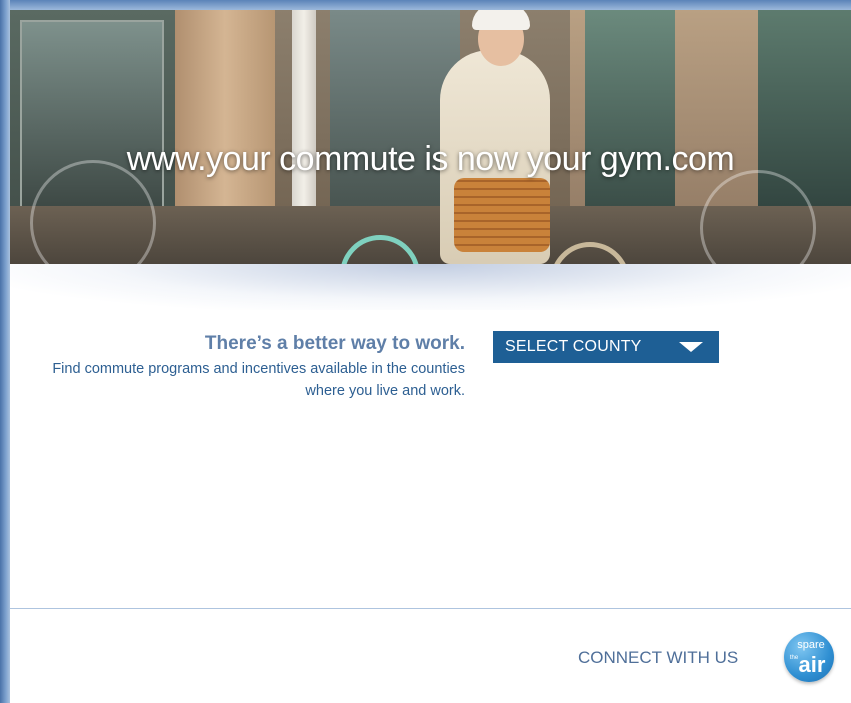  Describe the element at coordinates (812, 664) in the screenshot. I see `logo-text-air: air` at that location.